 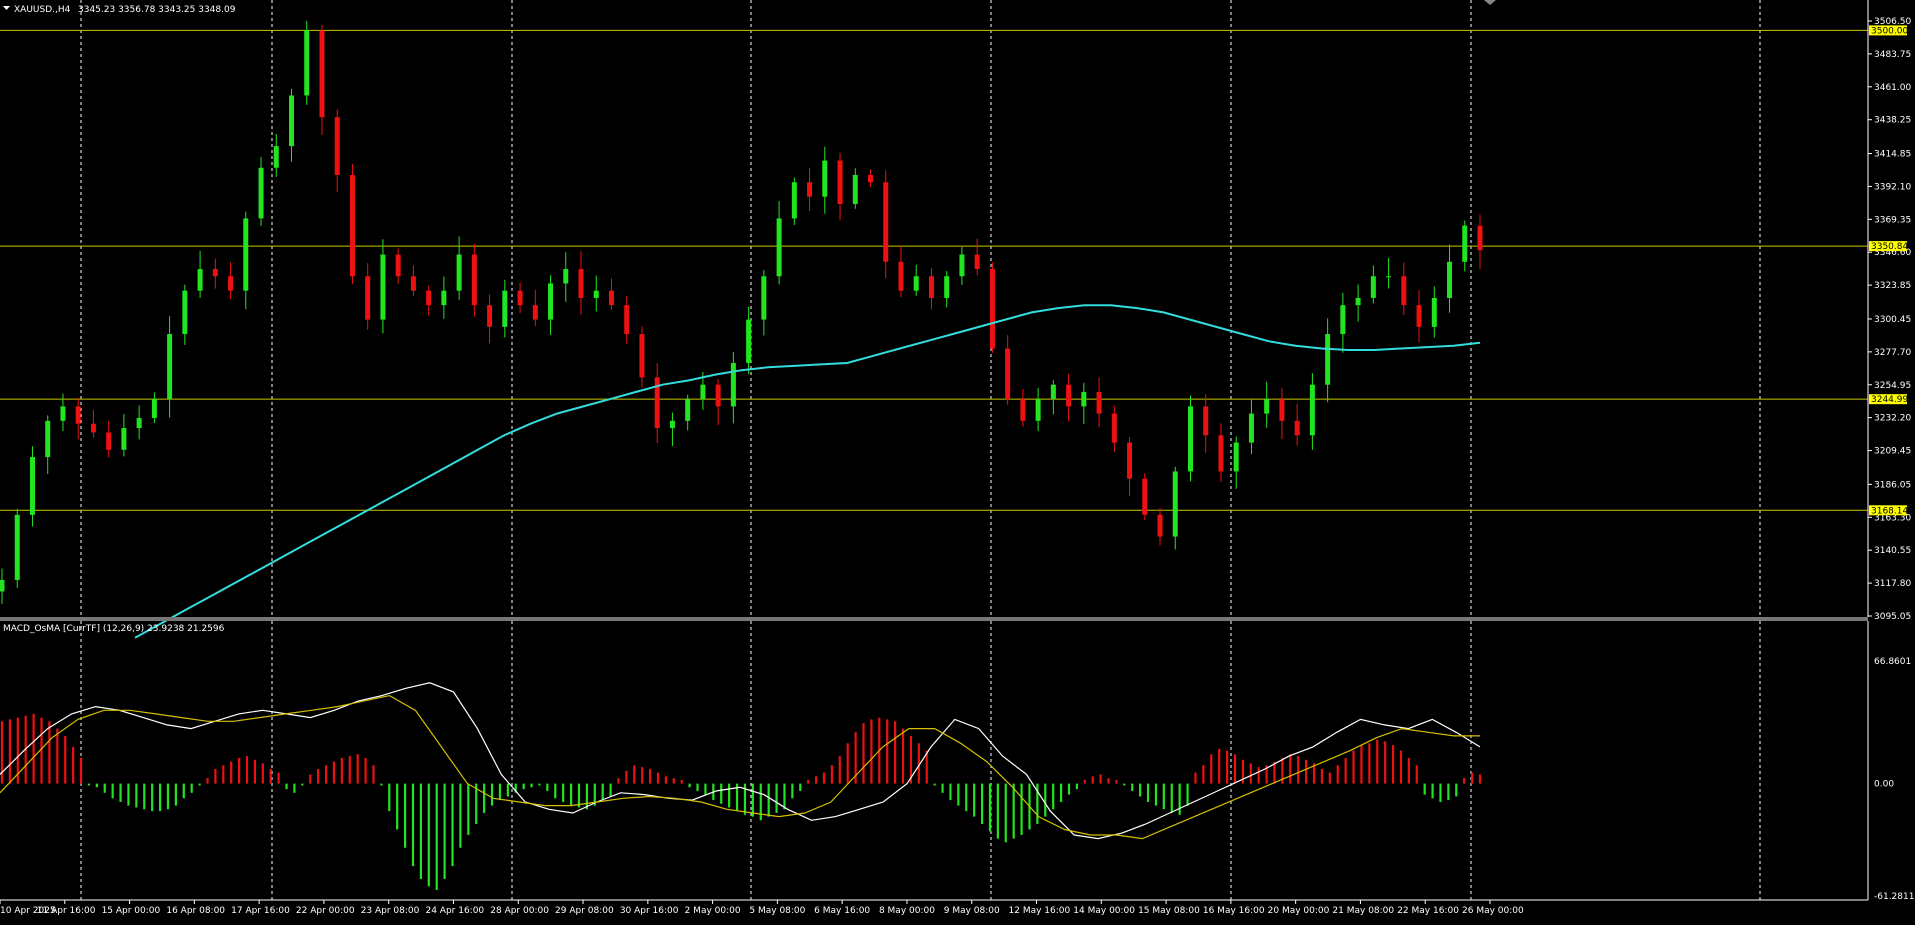 What do you see at coordinates (1889, 31) in the screenshot?
I see `level-label: 3500.00` at bounding box center [1889, 31].